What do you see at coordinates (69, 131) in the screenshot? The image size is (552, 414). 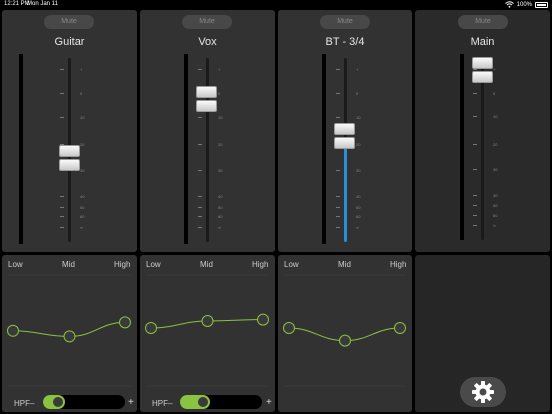 I see `channel-strip-guitar: Mute Guitar +0 10 20 30 40 50 60 ∞` at bounding box center [69, 131].